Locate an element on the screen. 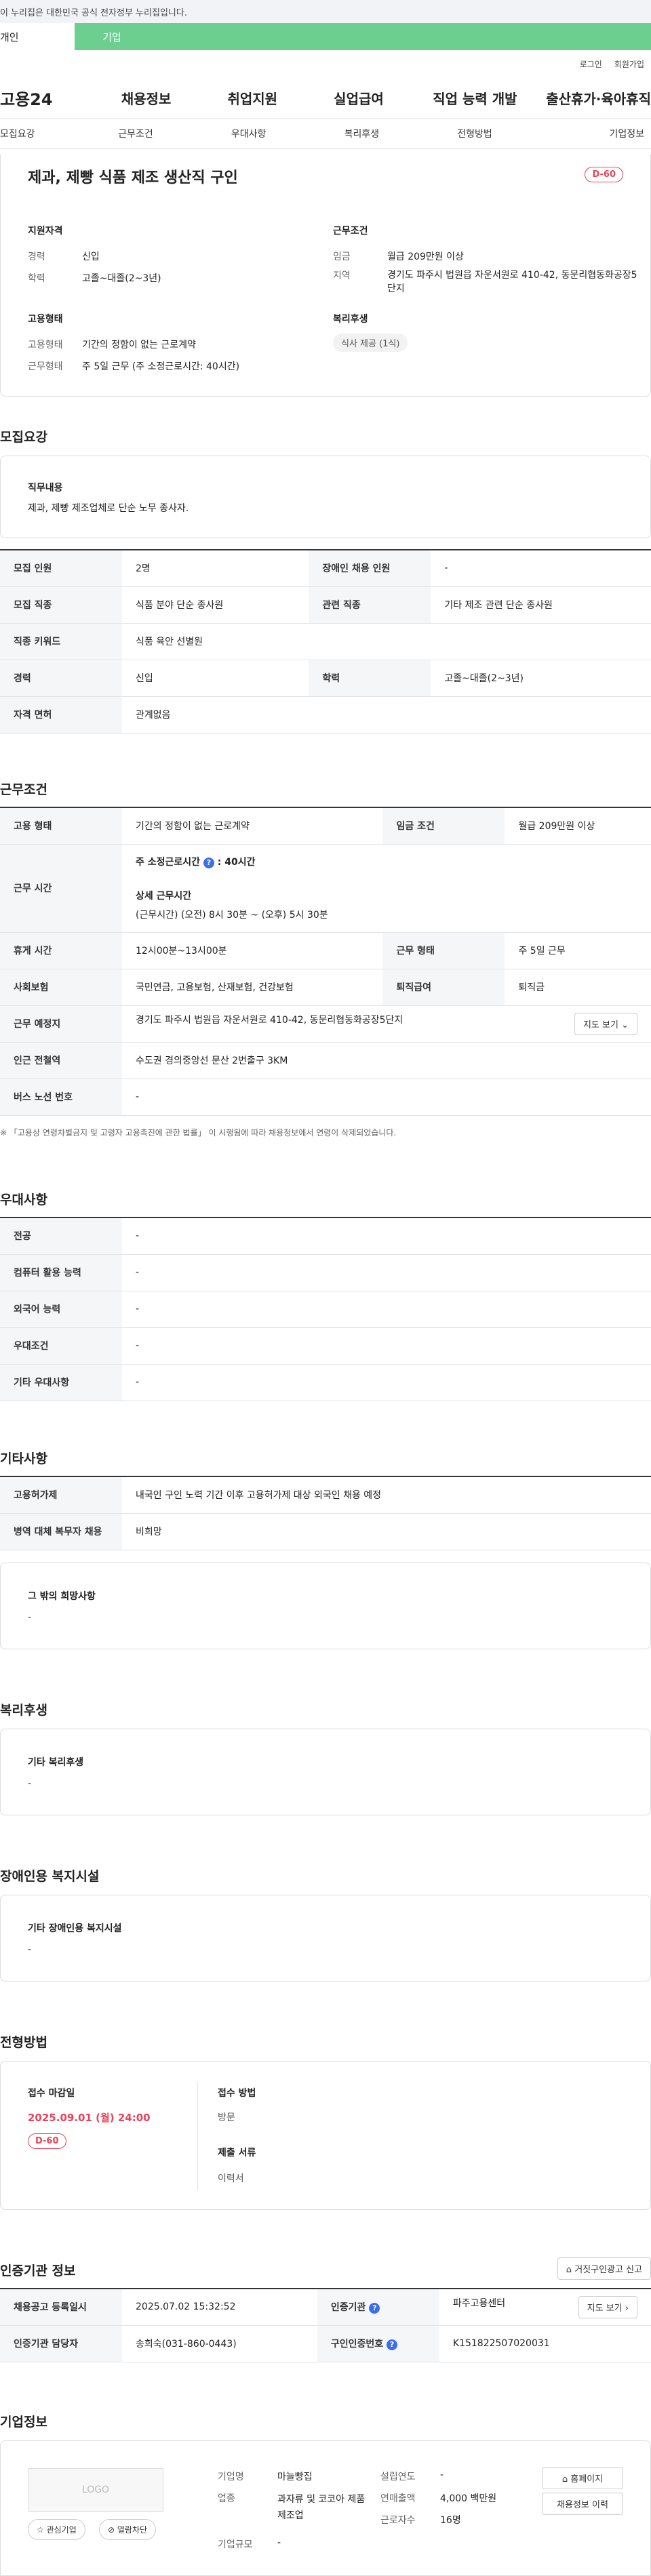 The height and width of the screenshot is (2576, 651). qual-edu-value: 고졸~대졸(2~3년) is located at coordinates (121, 278).